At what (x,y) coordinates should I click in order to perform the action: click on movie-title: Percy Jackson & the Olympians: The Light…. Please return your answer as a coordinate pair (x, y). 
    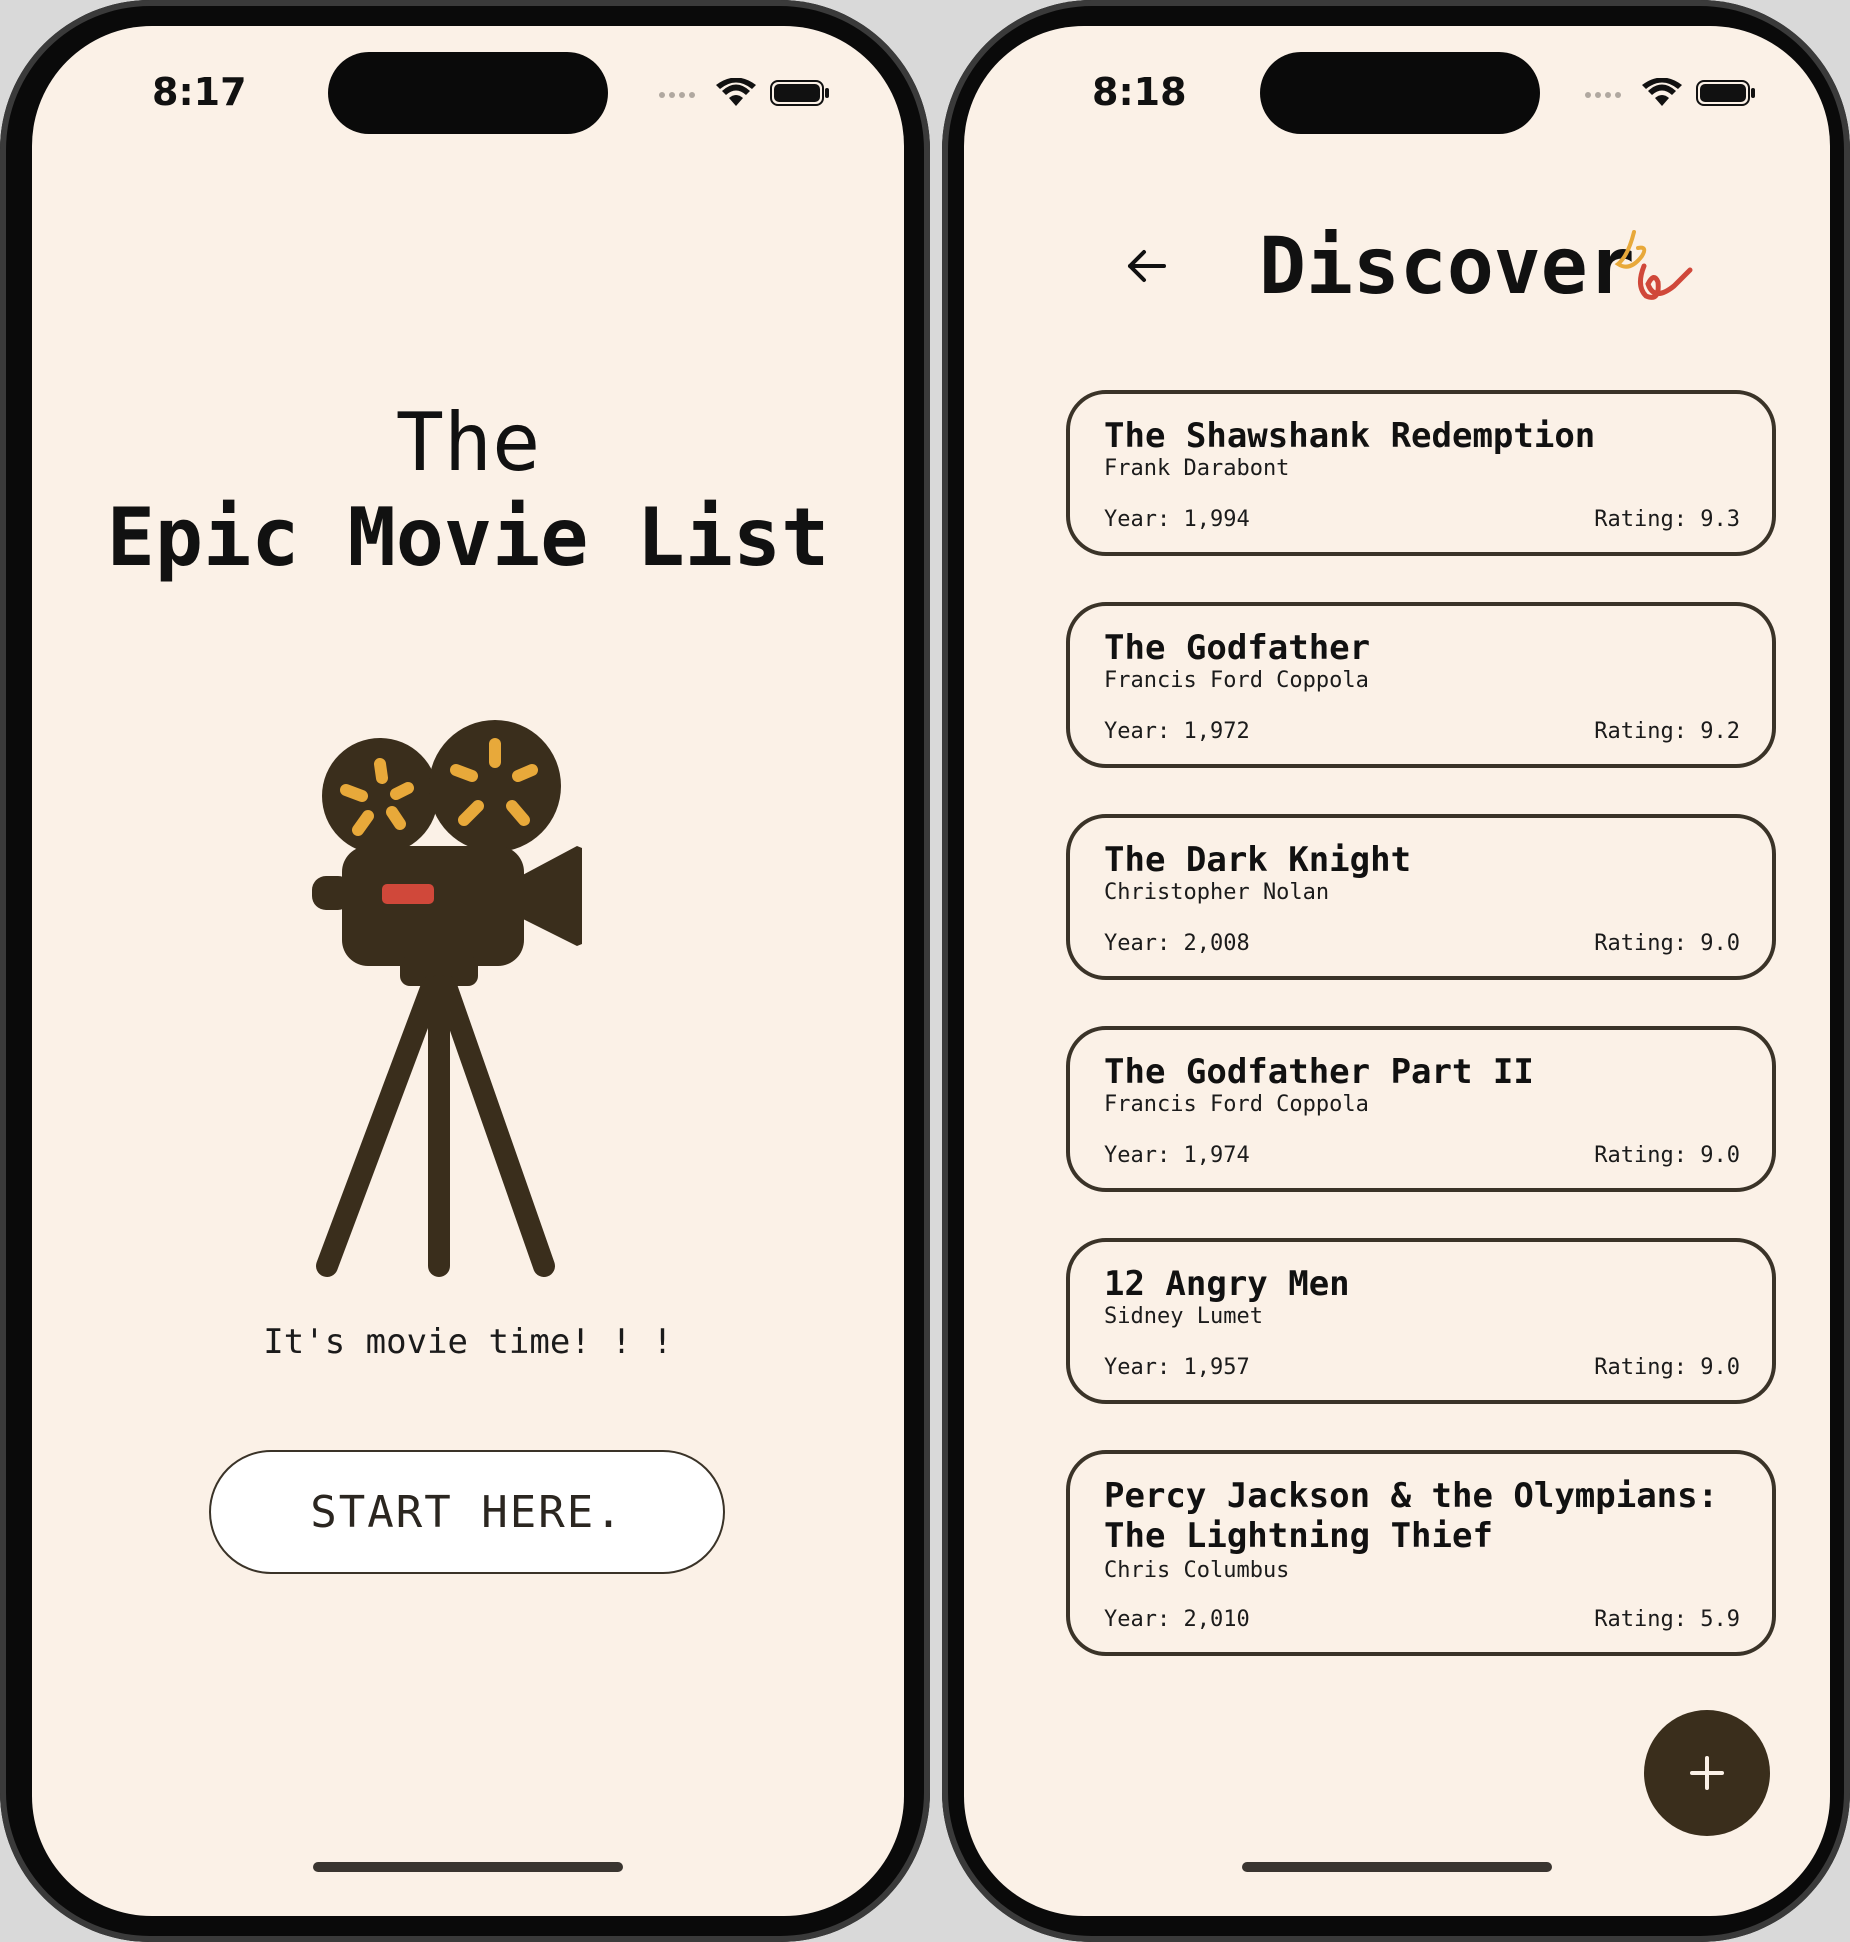
    Looking at the image, I should click on (1411, 1516).